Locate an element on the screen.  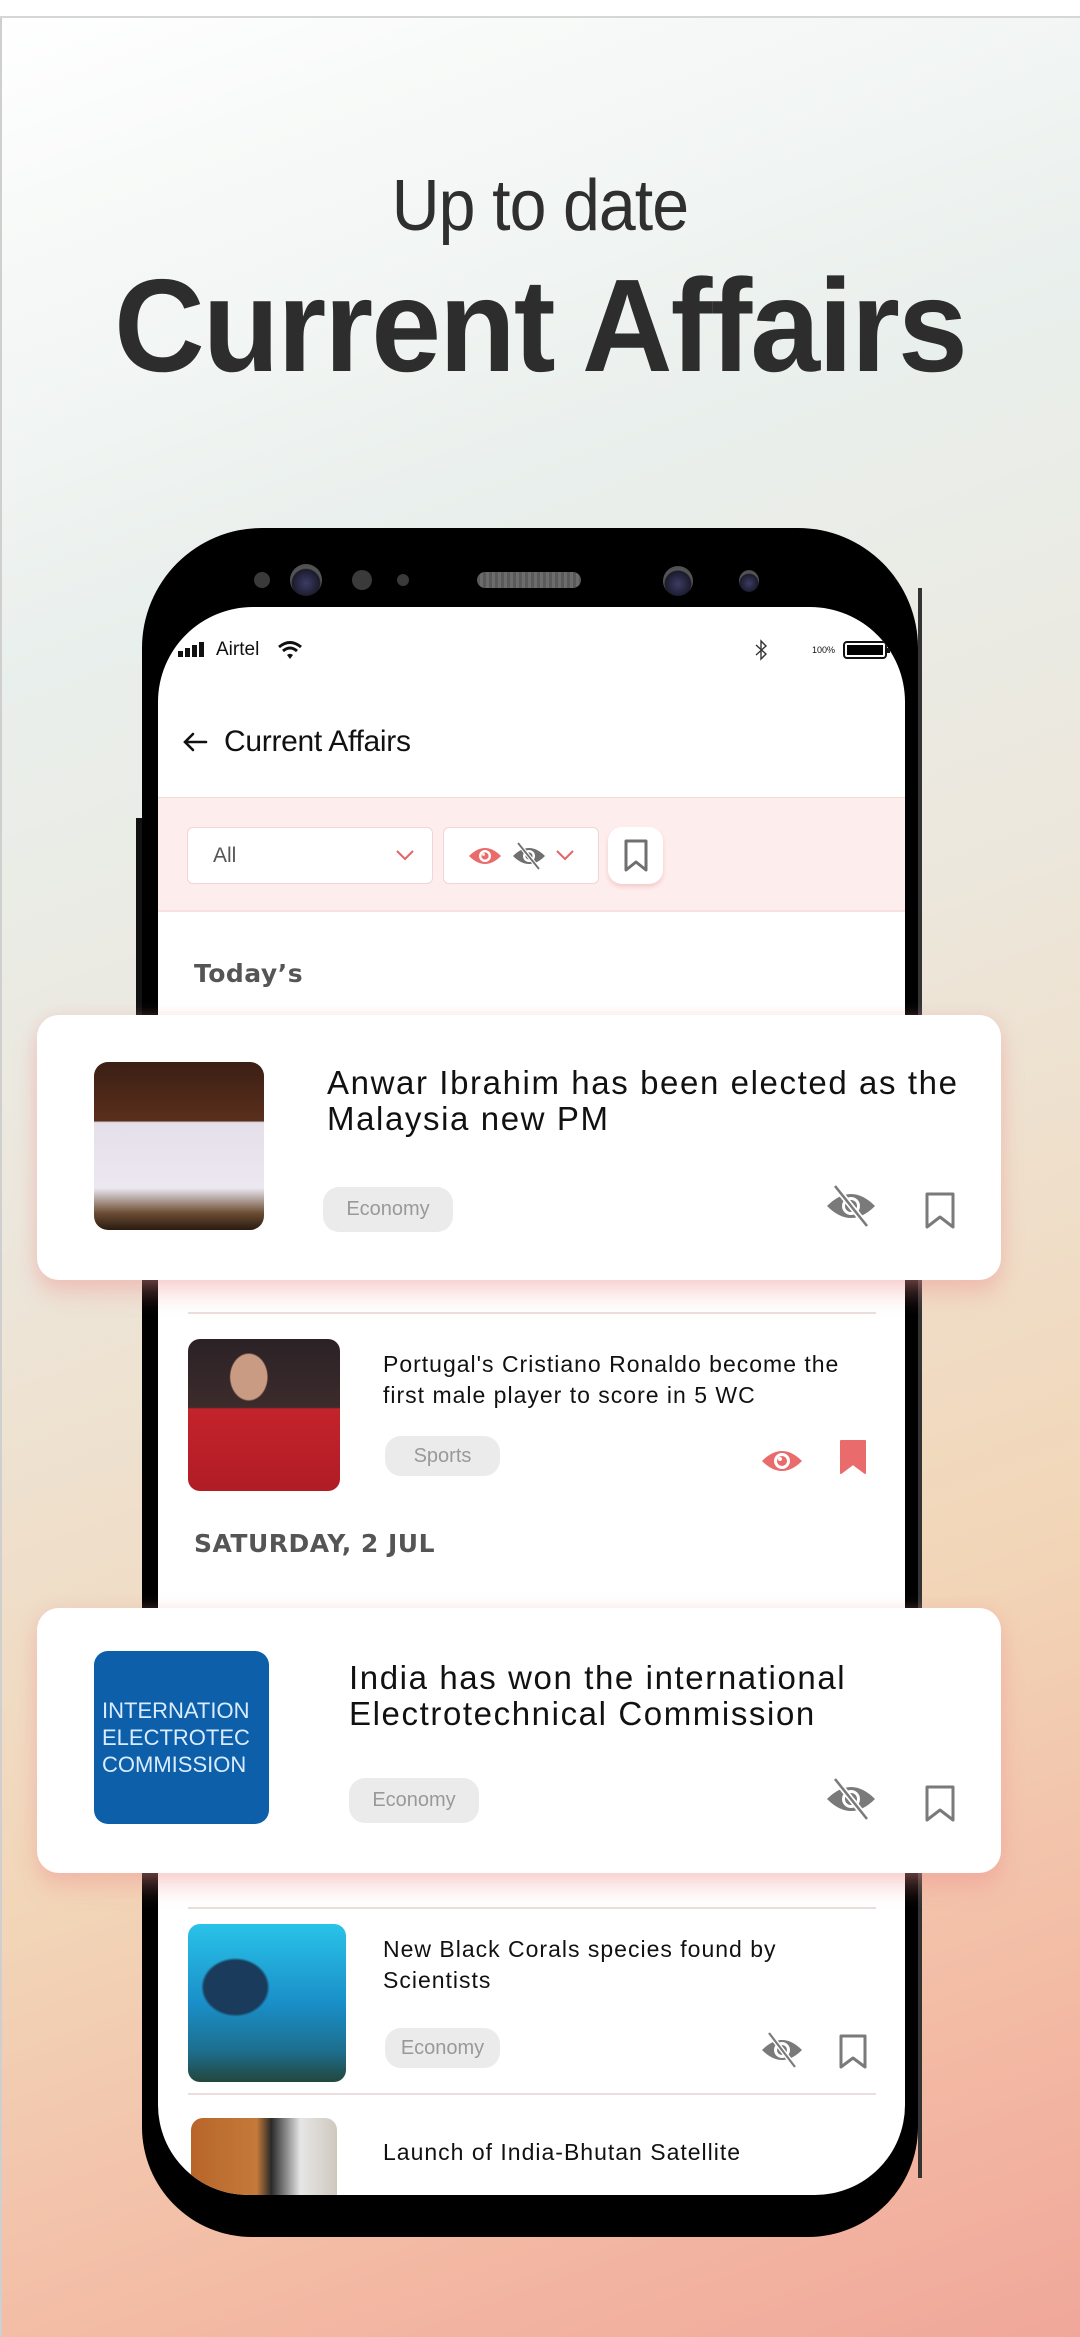
signal-icon is located at coordinates (191, 649).